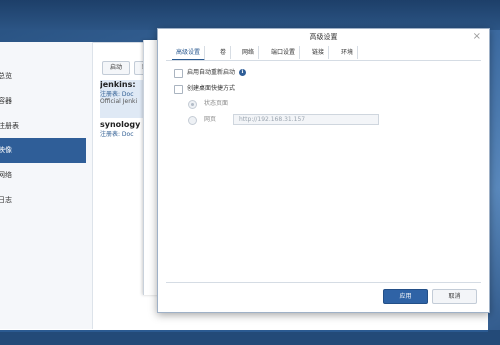 The width and height of the screenshot is (500, 345). I want to click on tab-links: 链接, so click(319, 52).